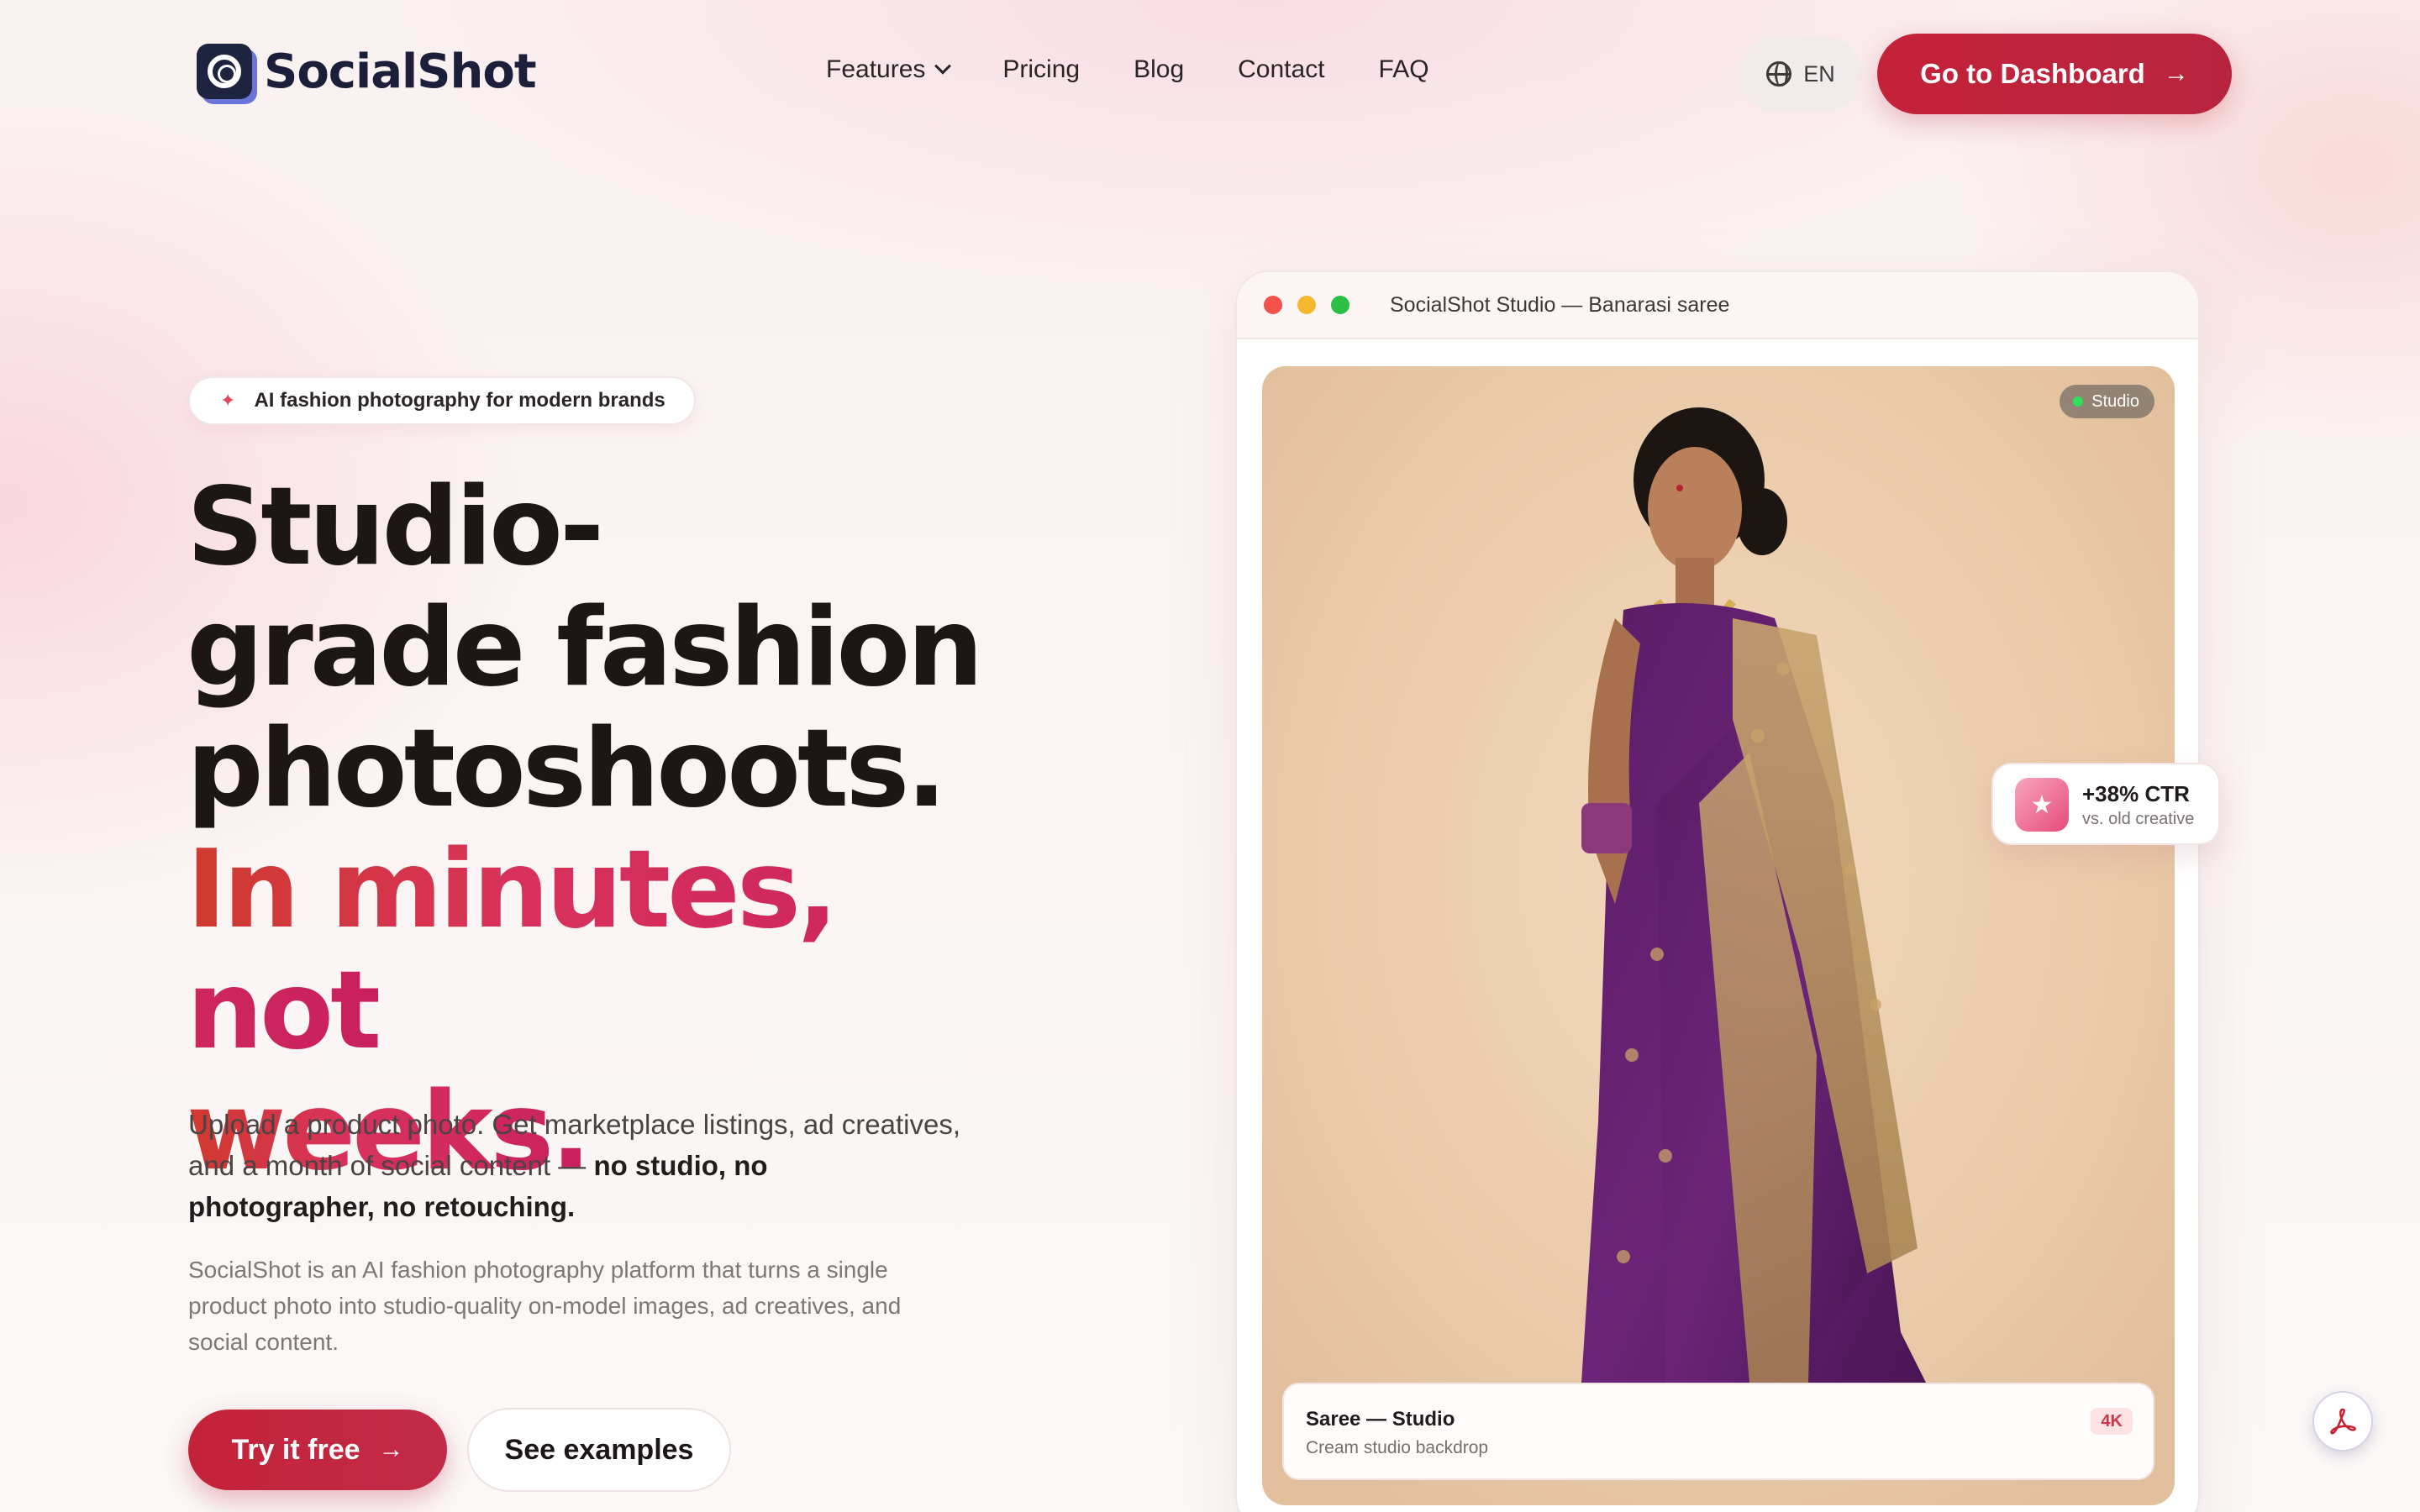 The width and height of the screenshot is (2420, 1512). I want to click on main-menu: Features Pricing Blog Contact FAQ, so click(1127, 69).